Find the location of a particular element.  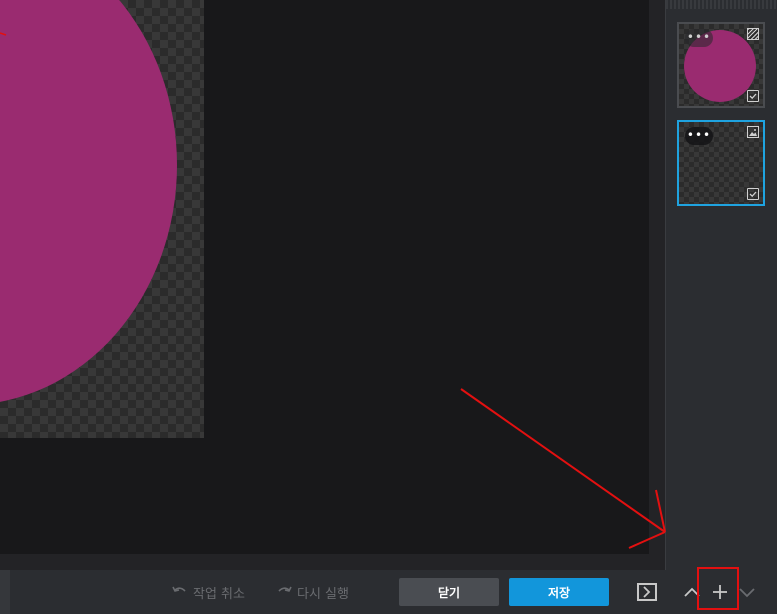

layer-thumbnail-image: ••• is located at coordinates (721, 163).